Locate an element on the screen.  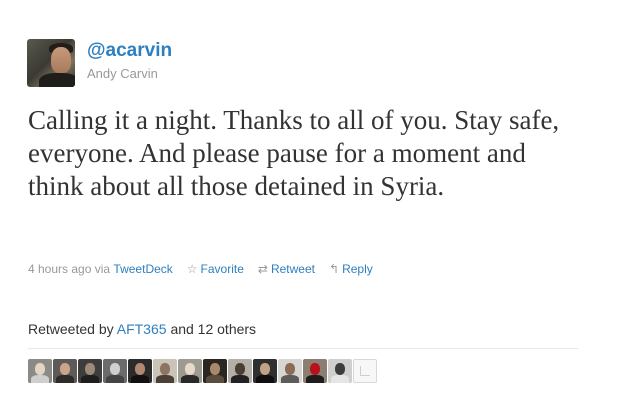
retweet-button: ⇄ Retweet is located at coordinates (286, 269).